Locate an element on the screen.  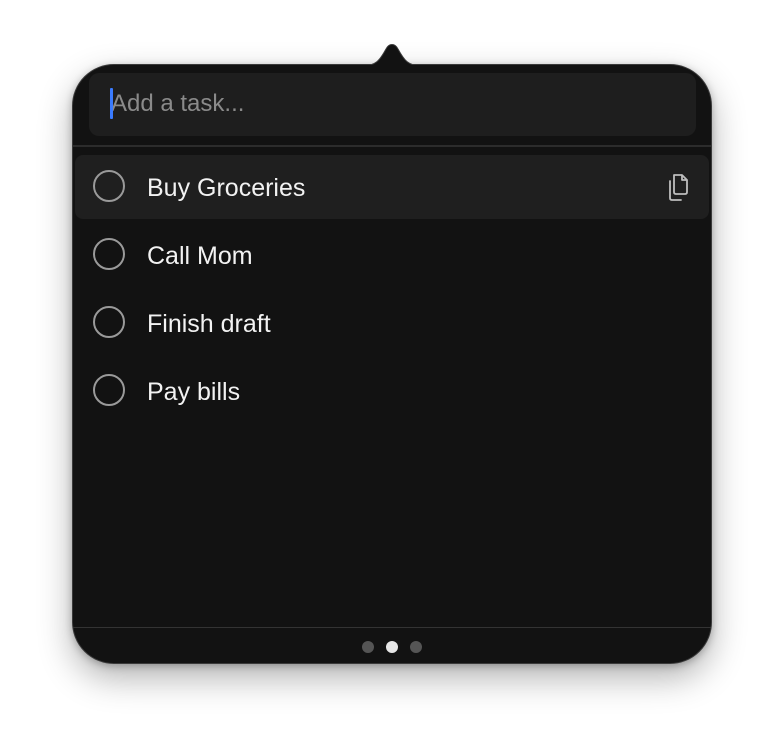
task-label: Call Mom is located at coordinates (200, 256).